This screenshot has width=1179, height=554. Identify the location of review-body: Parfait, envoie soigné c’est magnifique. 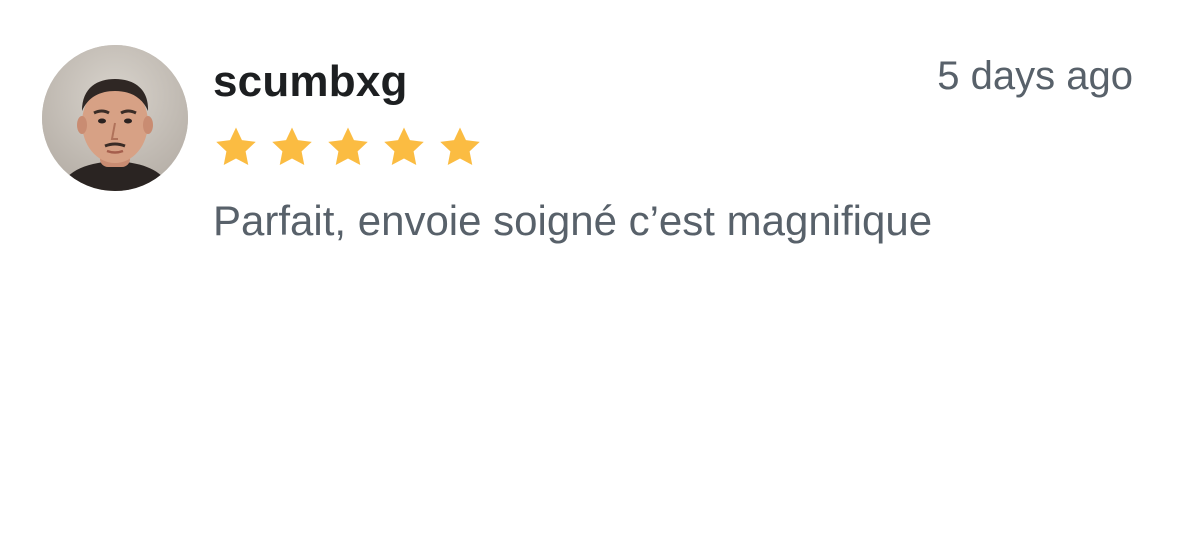
(573, 220).